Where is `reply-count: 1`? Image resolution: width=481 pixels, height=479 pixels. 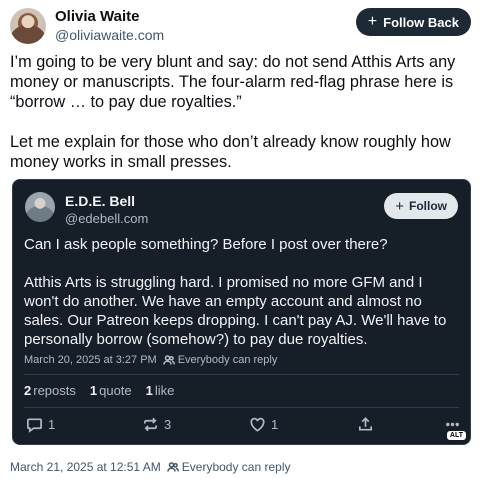
reply-count: 1 is located at coordinates (52, 424).